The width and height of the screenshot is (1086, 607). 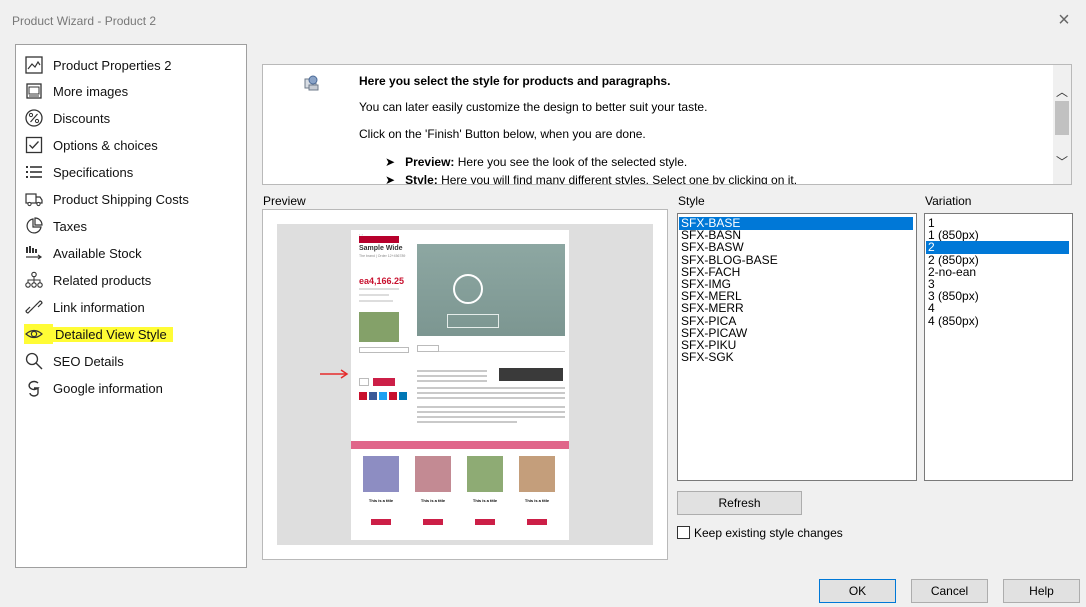 I want to click on sidebar-item-label: Link information, so click(x=99, y=307).